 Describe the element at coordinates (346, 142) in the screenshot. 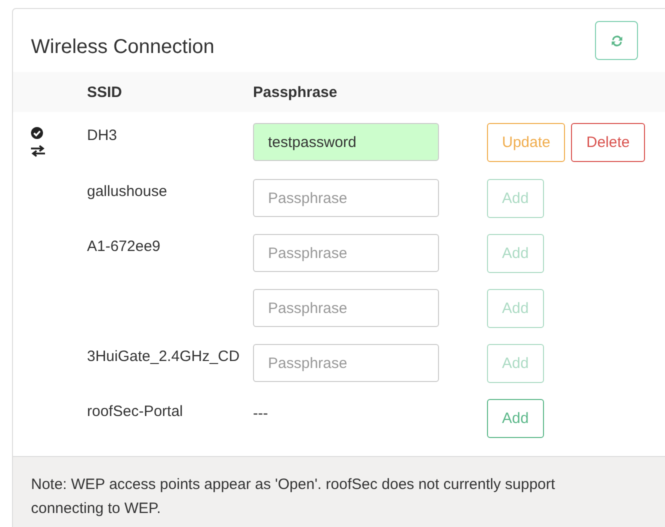

I see `passphrase-field: testpassword` at that location.